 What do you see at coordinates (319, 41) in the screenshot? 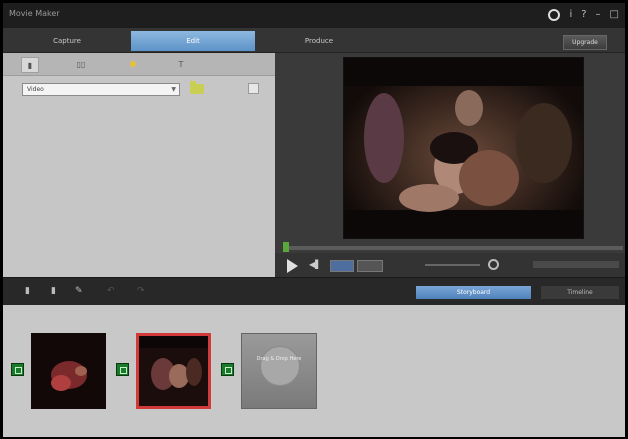
I see `tab-produce: Produce` at bounding box center [319, 41].